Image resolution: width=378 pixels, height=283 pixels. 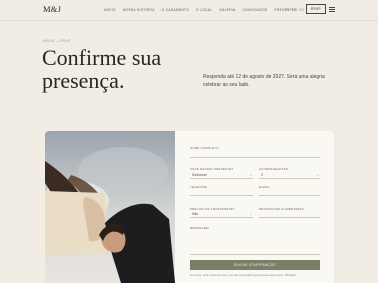 I want to click on menu-icon, so click(x=332, y=9).